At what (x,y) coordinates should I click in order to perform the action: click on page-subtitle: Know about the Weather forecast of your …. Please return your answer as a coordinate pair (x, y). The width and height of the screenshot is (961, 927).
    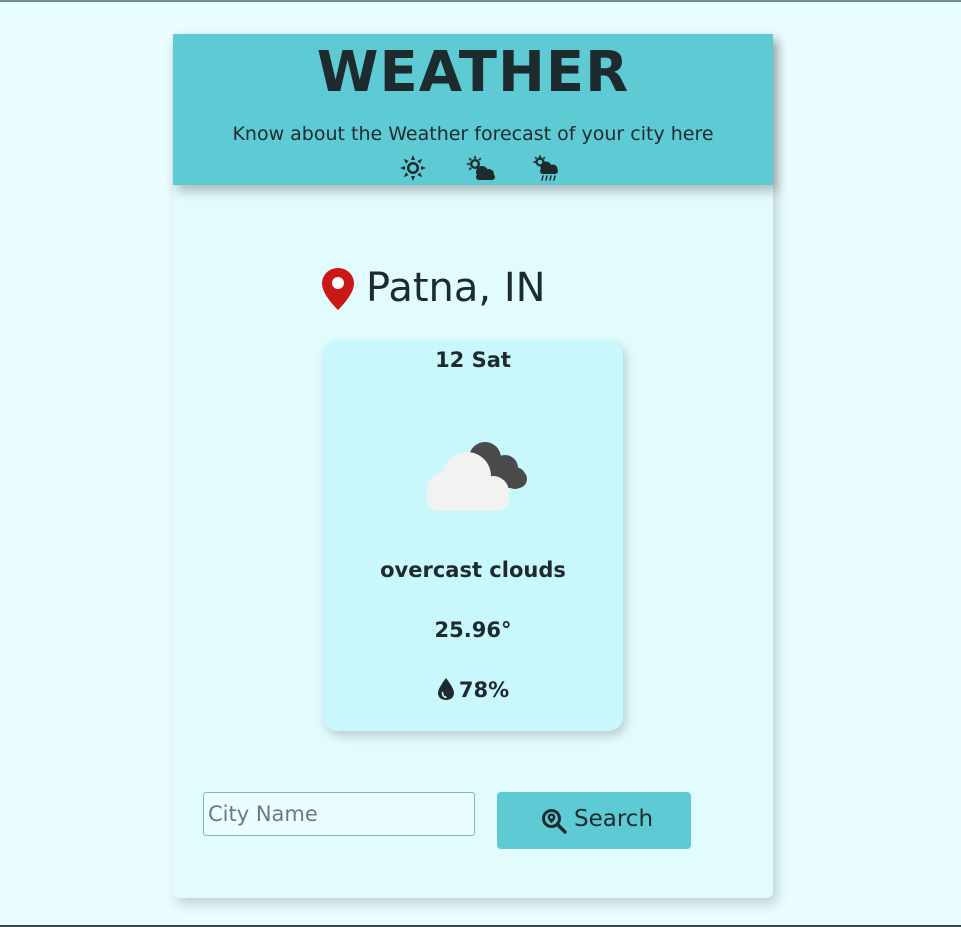
    Looking at the image, I should click on (473, 134).